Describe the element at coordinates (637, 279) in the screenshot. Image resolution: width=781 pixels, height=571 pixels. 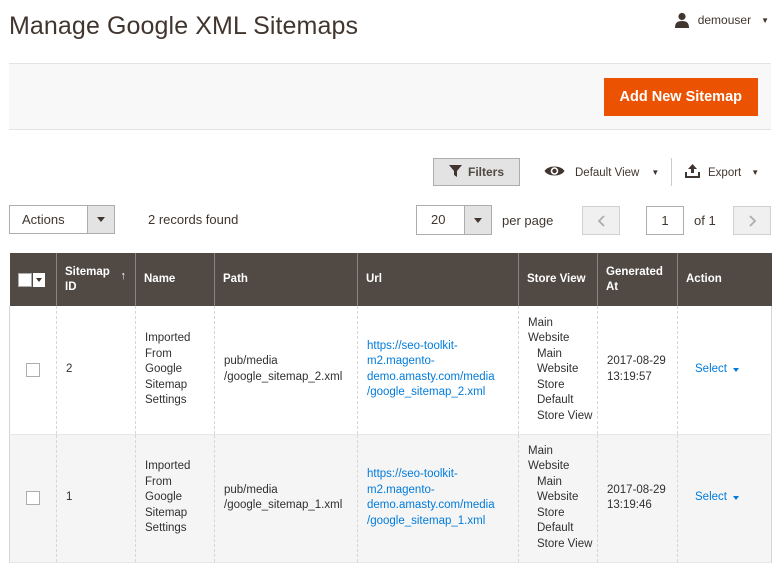
I see `column-header-generated-at: Generated At` at that location.